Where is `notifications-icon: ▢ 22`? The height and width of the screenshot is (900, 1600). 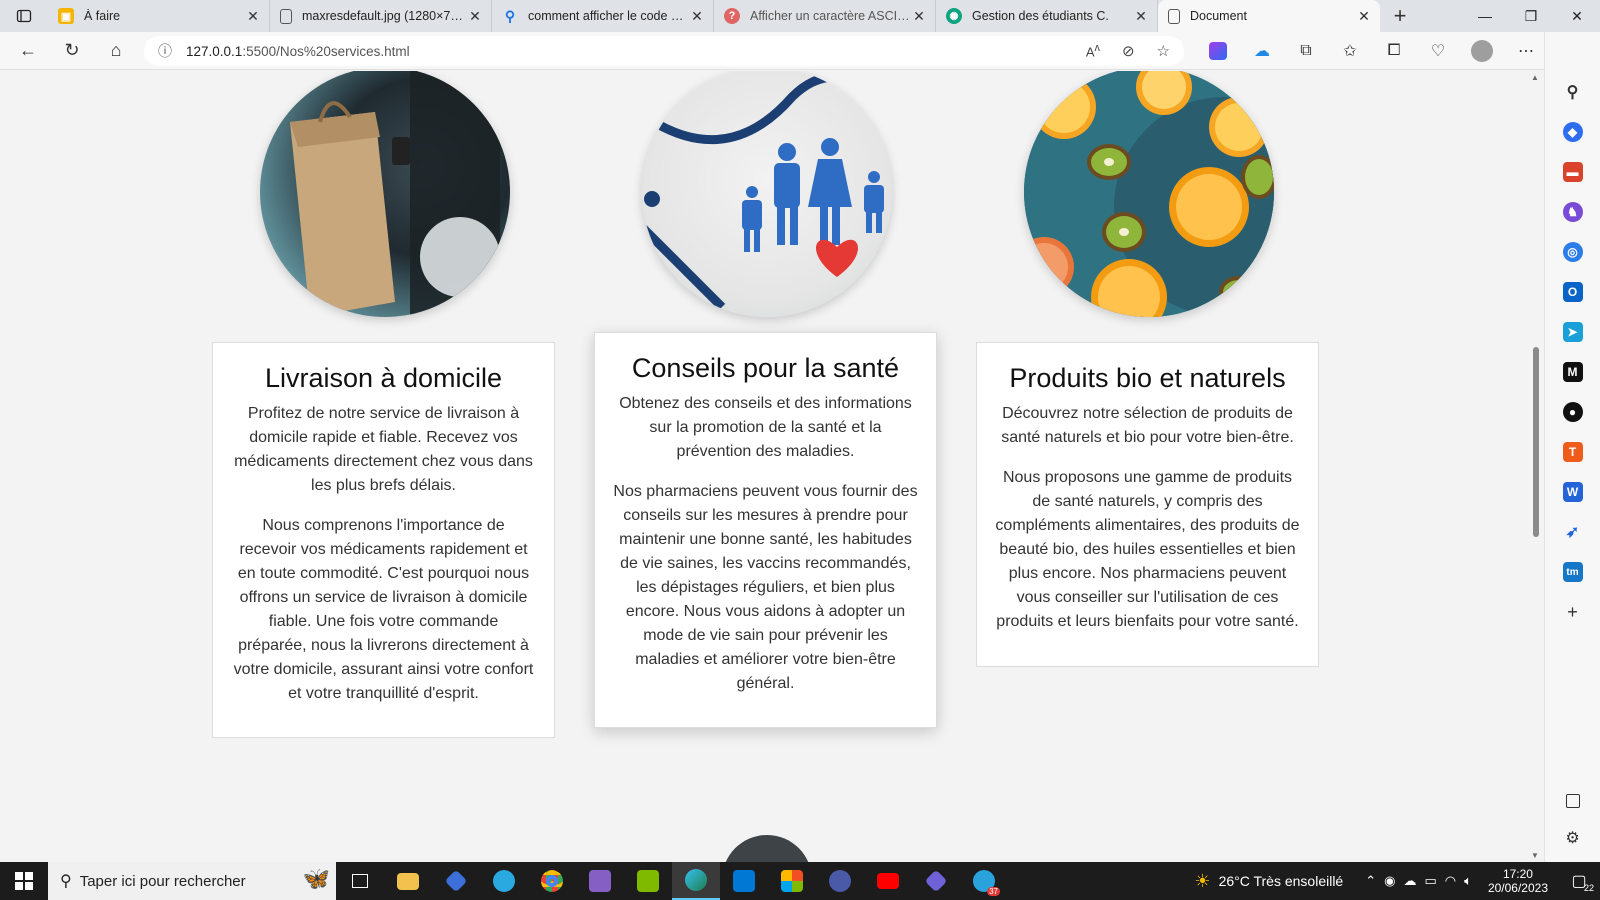 notifications-icon: ▢ 22 is located at coordinates (1579, 882).